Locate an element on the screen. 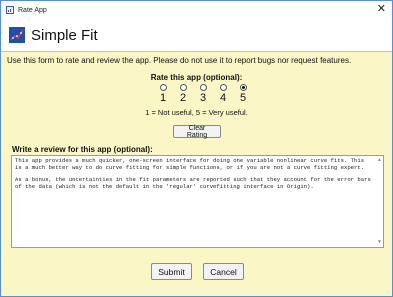  rating-option-2: 2 is located at coordinates (183, 94).